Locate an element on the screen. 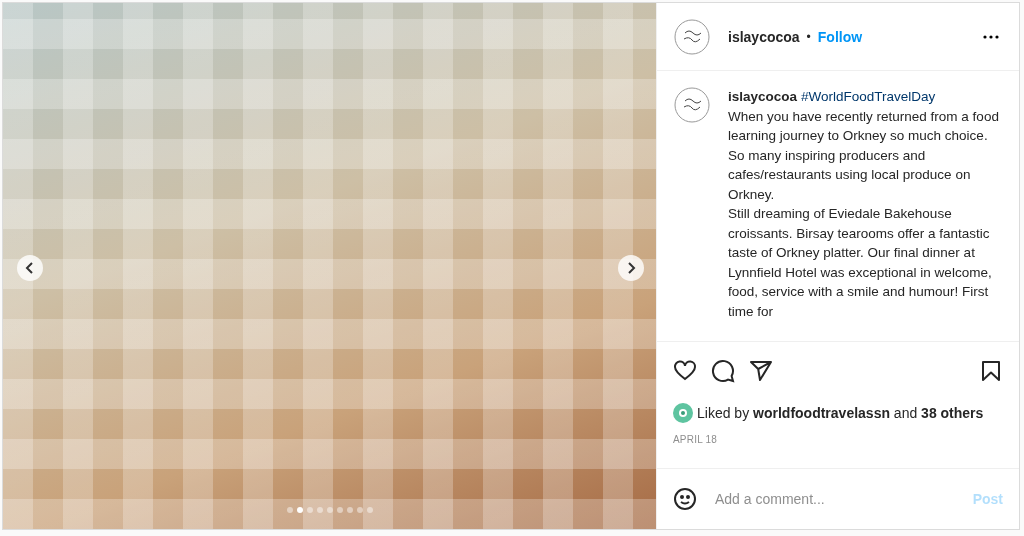 The image size is (1024, 536). liker-avatar-icon is located at coordinates (683, 413).